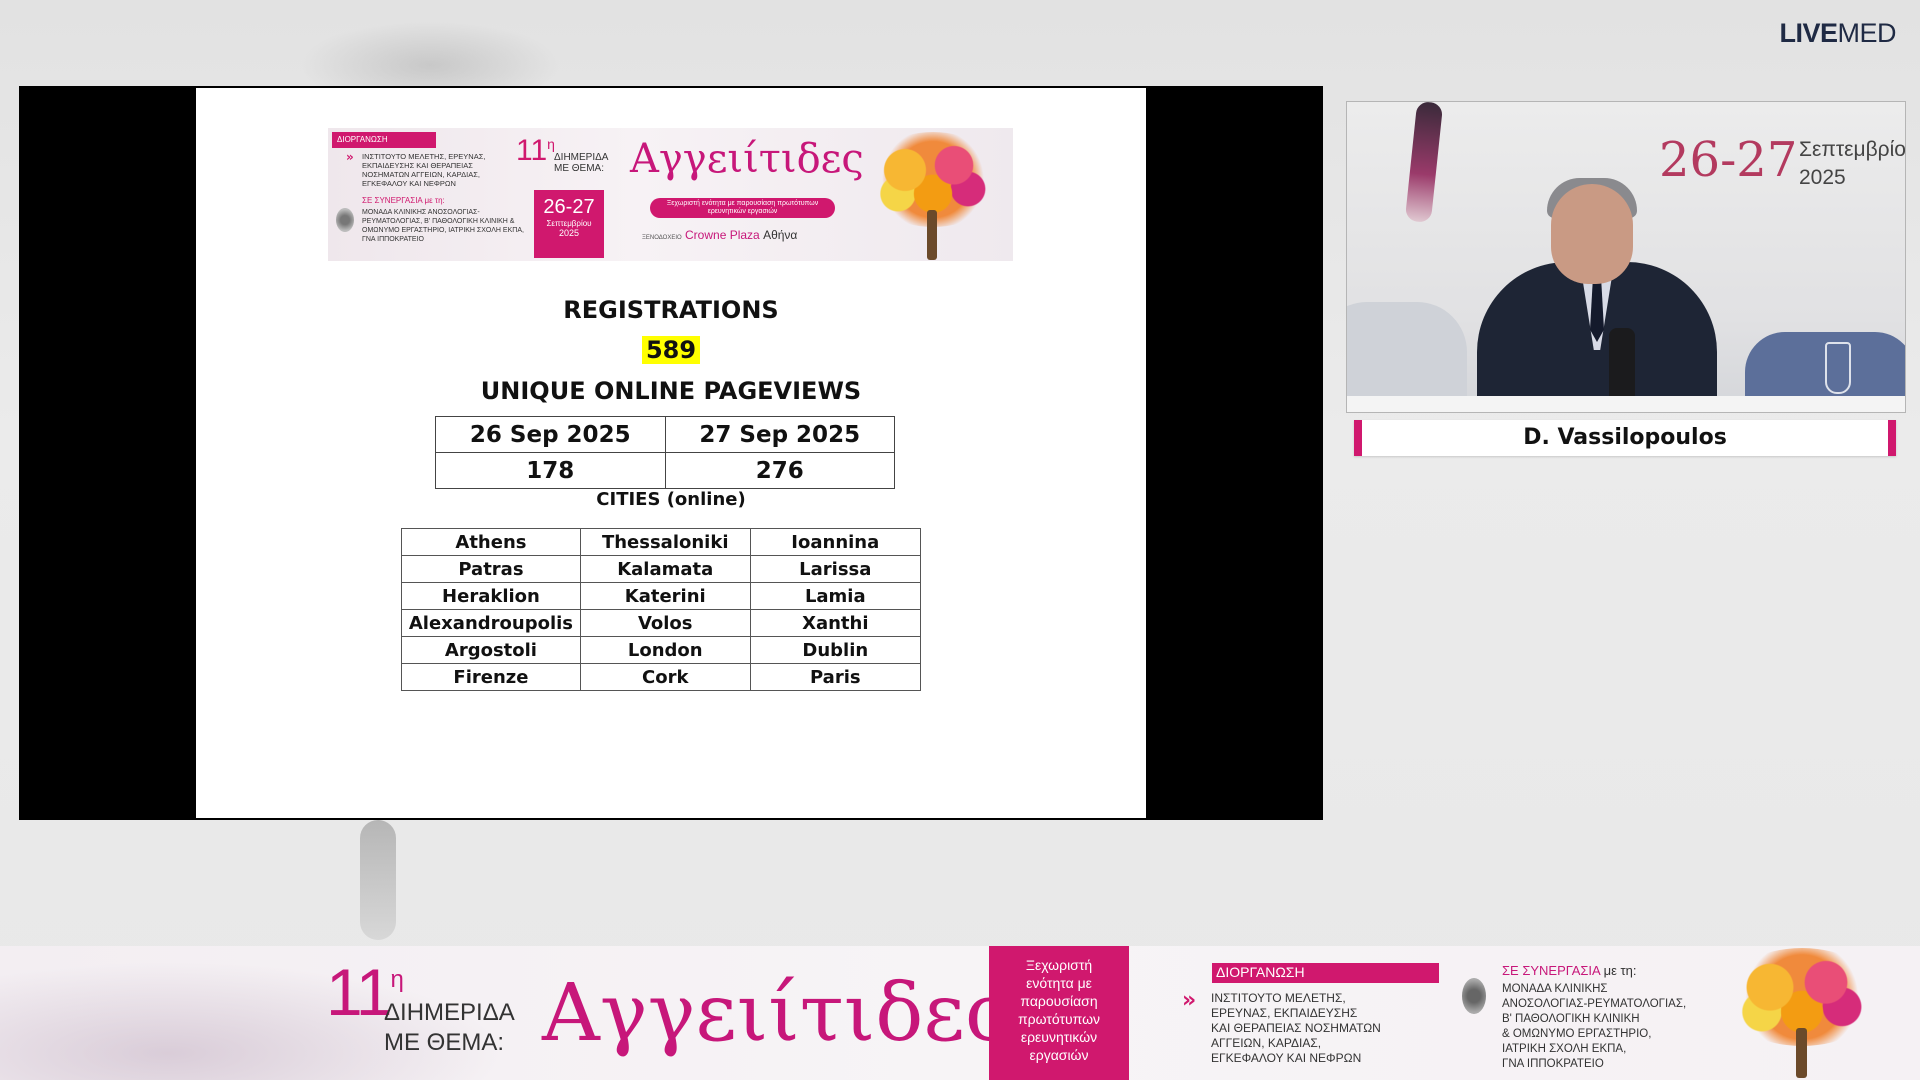 The height and width of the screenshot is (1080, 1920). Describe the element at coordinates (1424, 163) in the screenshot. I see `backdrop-splash` at that location.